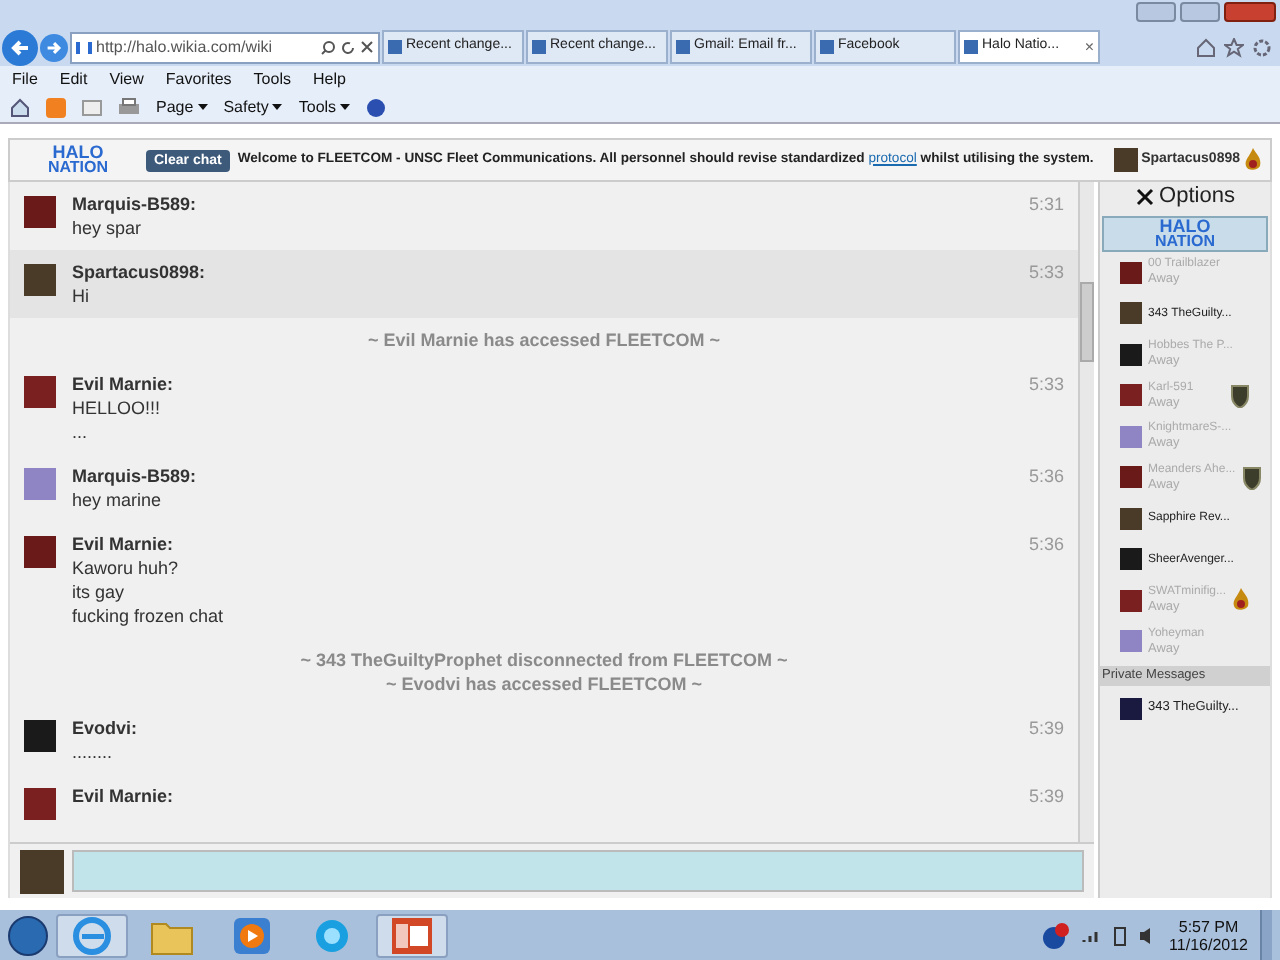 This screenshot has height=960, width=1280. Describe the element at coordinates (198, 79) in the screenshot. I see `menu-item: Favorites` at that location.